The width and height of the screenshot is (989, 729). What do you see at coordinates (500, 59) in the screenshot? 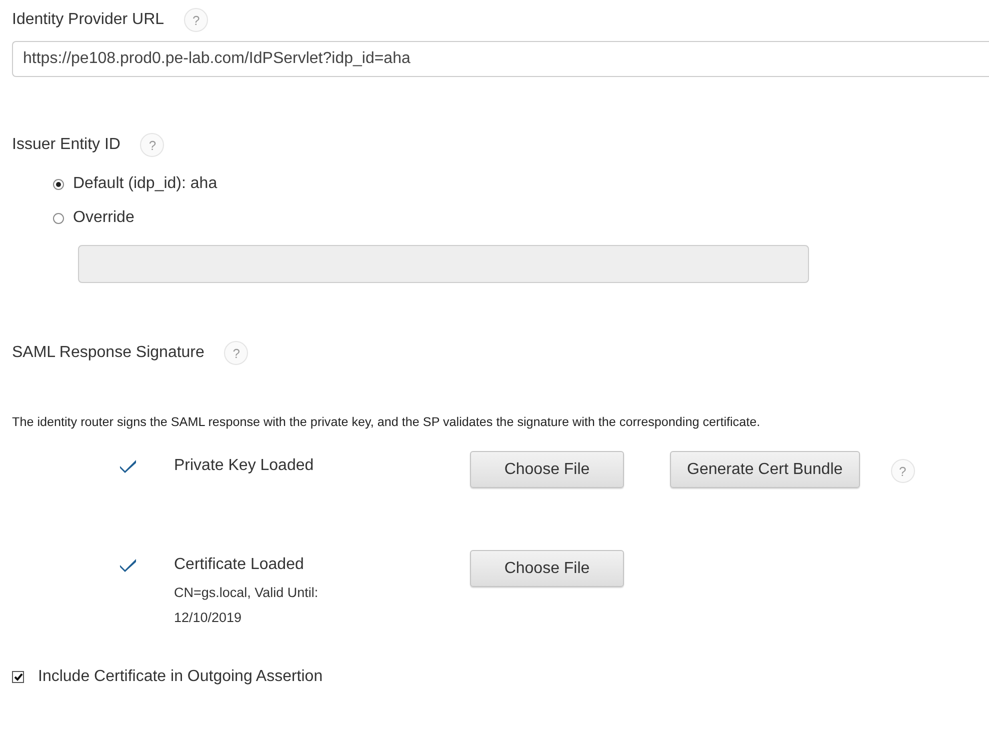
I see `url-field: https://pe108.prod0.pe-lab.com/IdPServlet?idp_id=aha` at bounding box center [500, 59].